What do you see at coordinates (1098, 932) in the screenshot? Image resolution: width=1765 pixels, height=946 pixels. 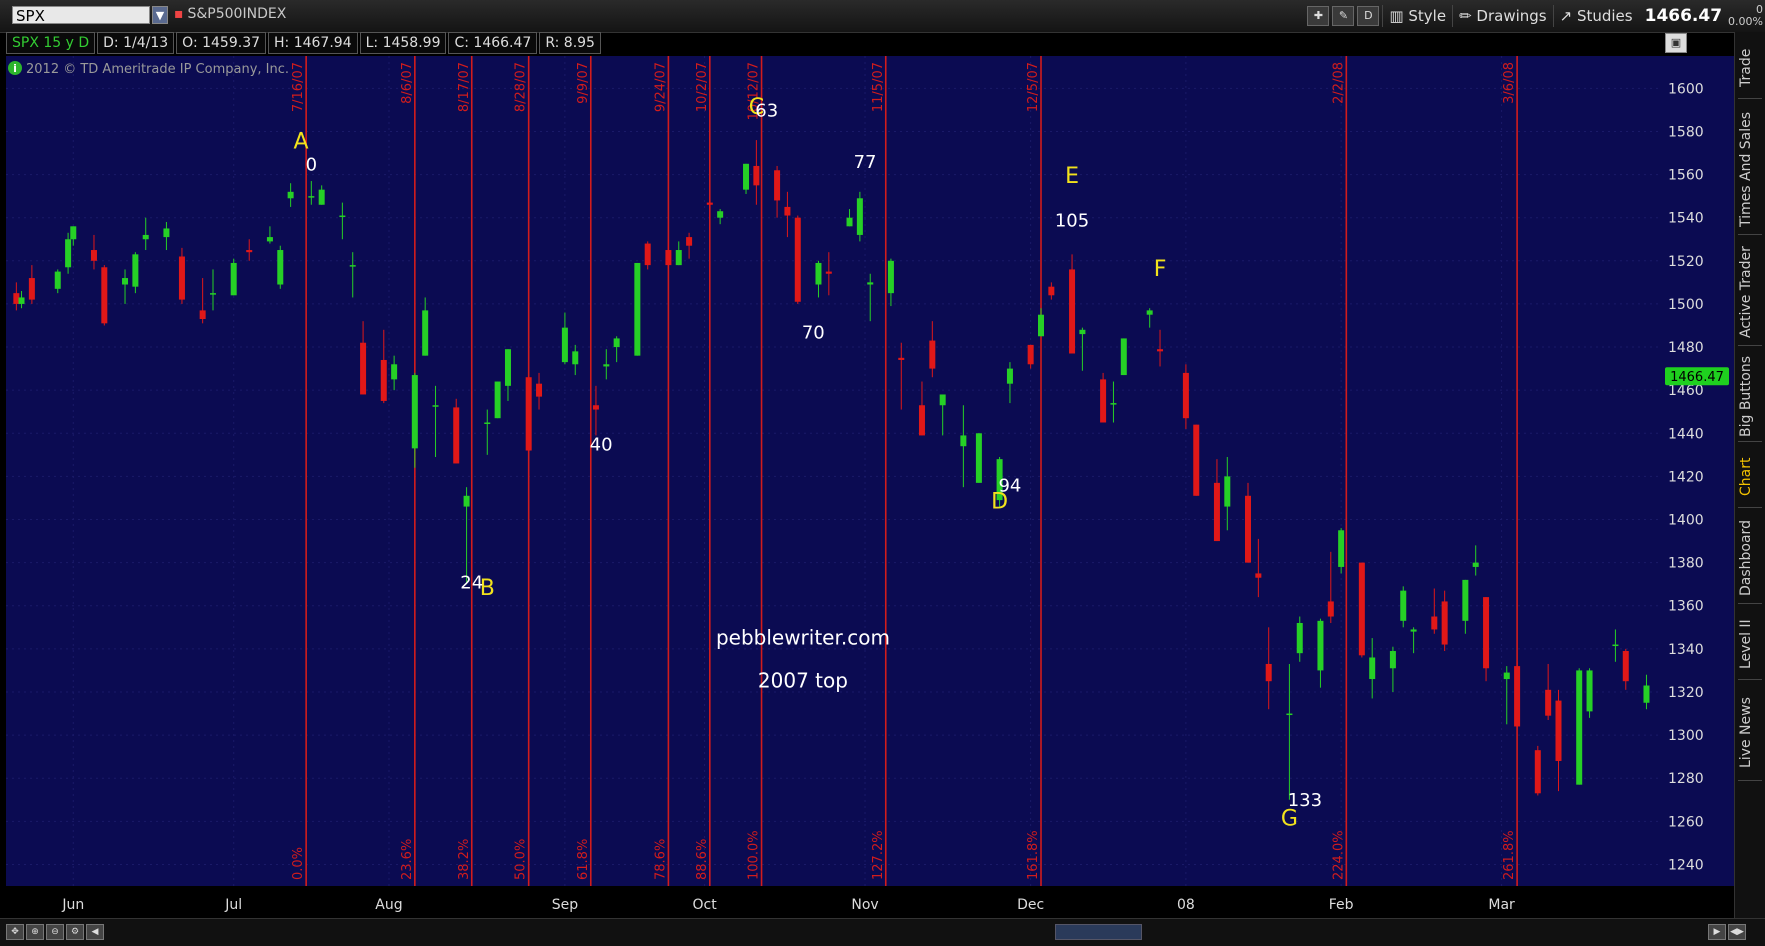 I see `scrollbar-thumb` at bounding box center [1098, 932].